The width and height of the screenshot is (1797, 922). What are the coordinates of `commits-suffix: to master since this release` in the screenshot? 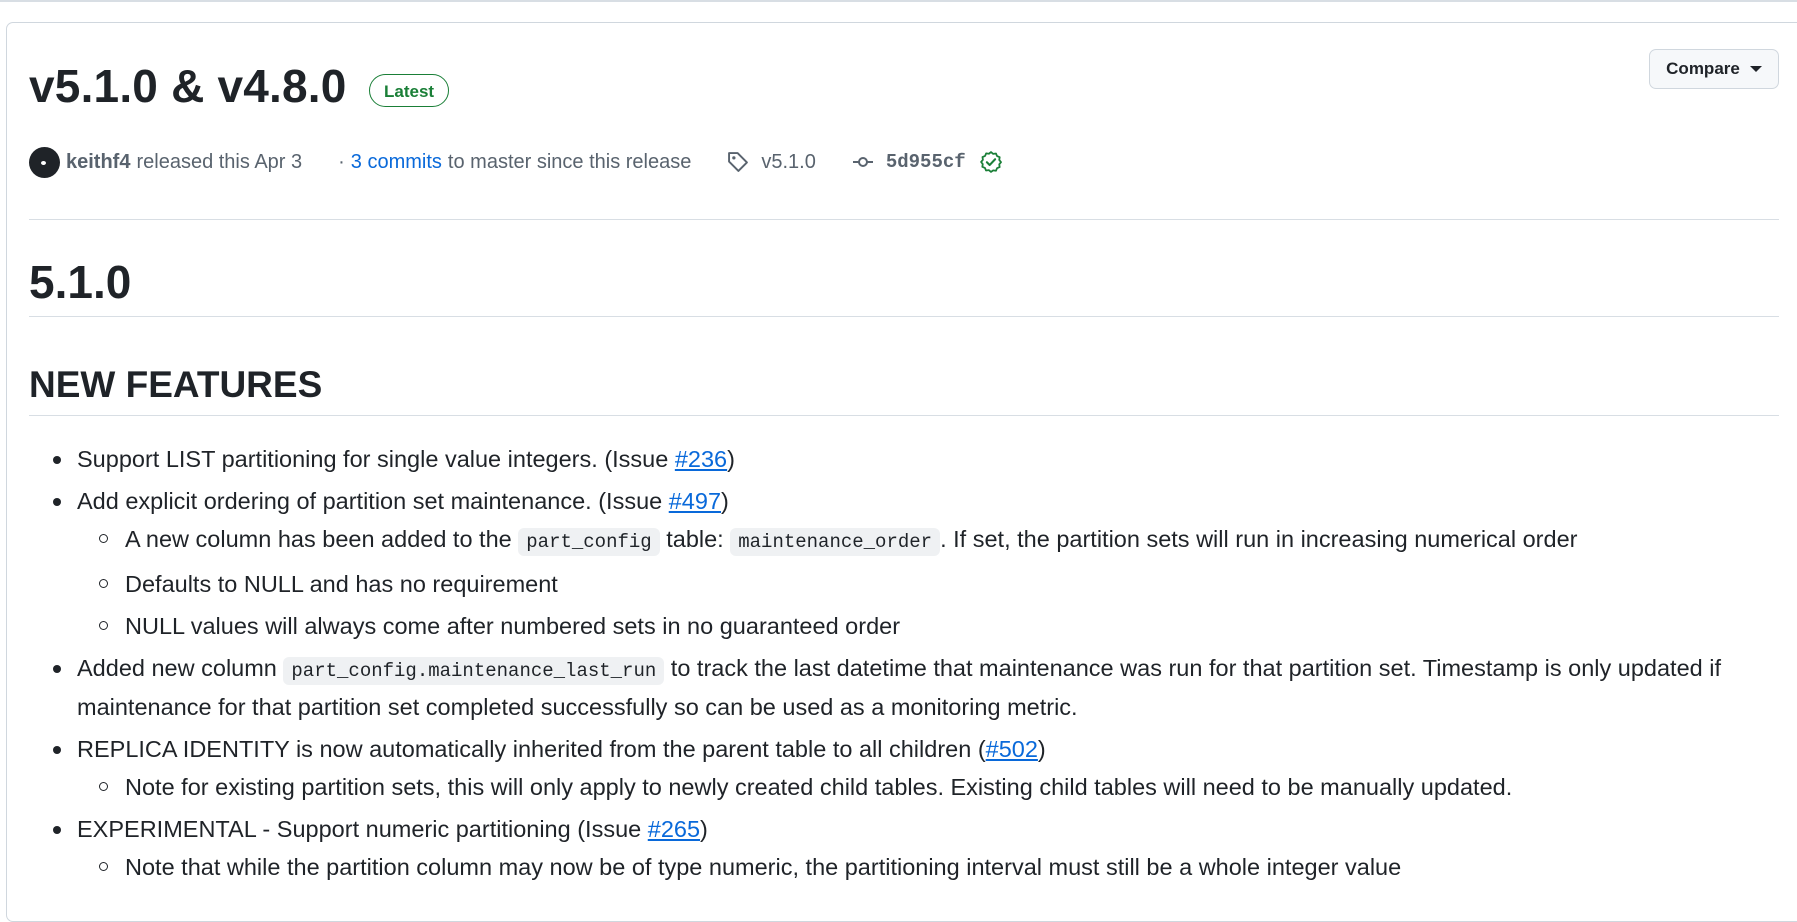 It's located at (569, 161).